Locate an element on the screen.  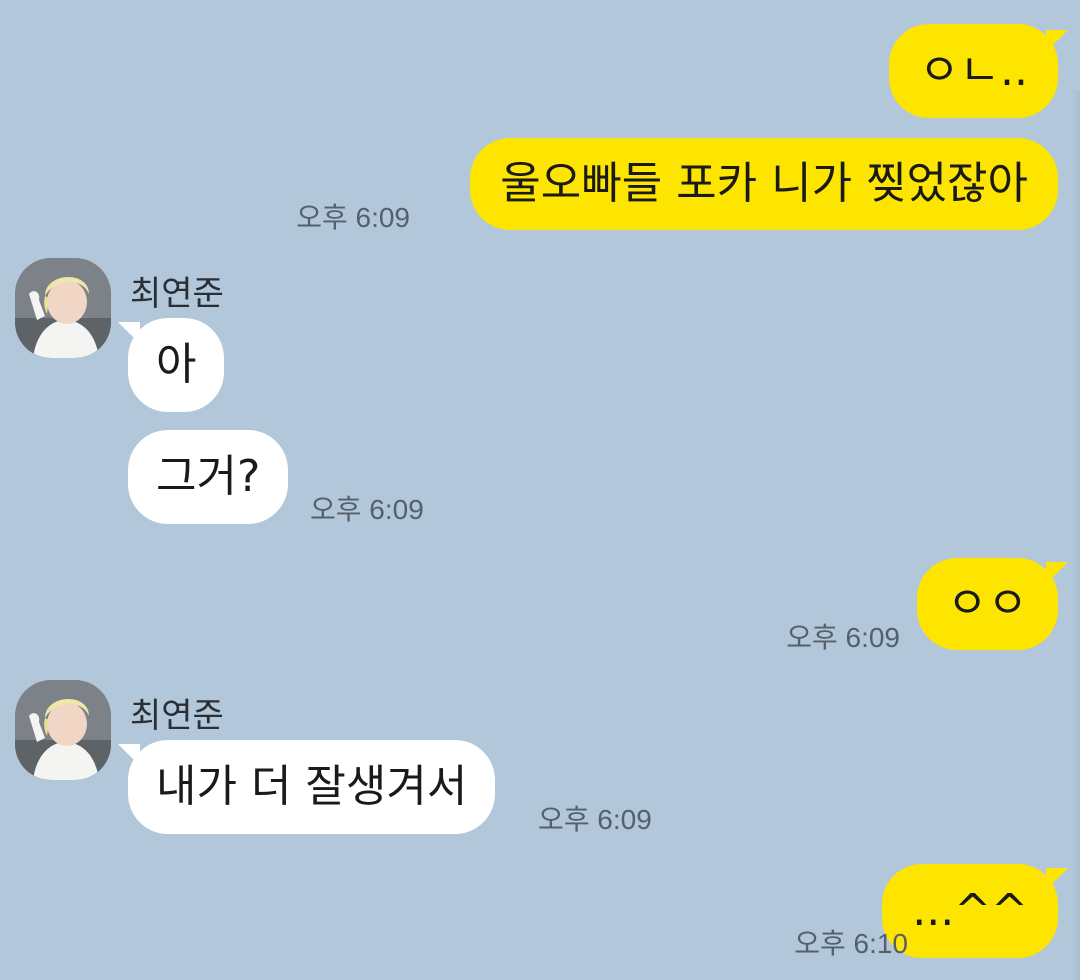
their-message-bubble: 그거? is located at coordinates (208, 477).